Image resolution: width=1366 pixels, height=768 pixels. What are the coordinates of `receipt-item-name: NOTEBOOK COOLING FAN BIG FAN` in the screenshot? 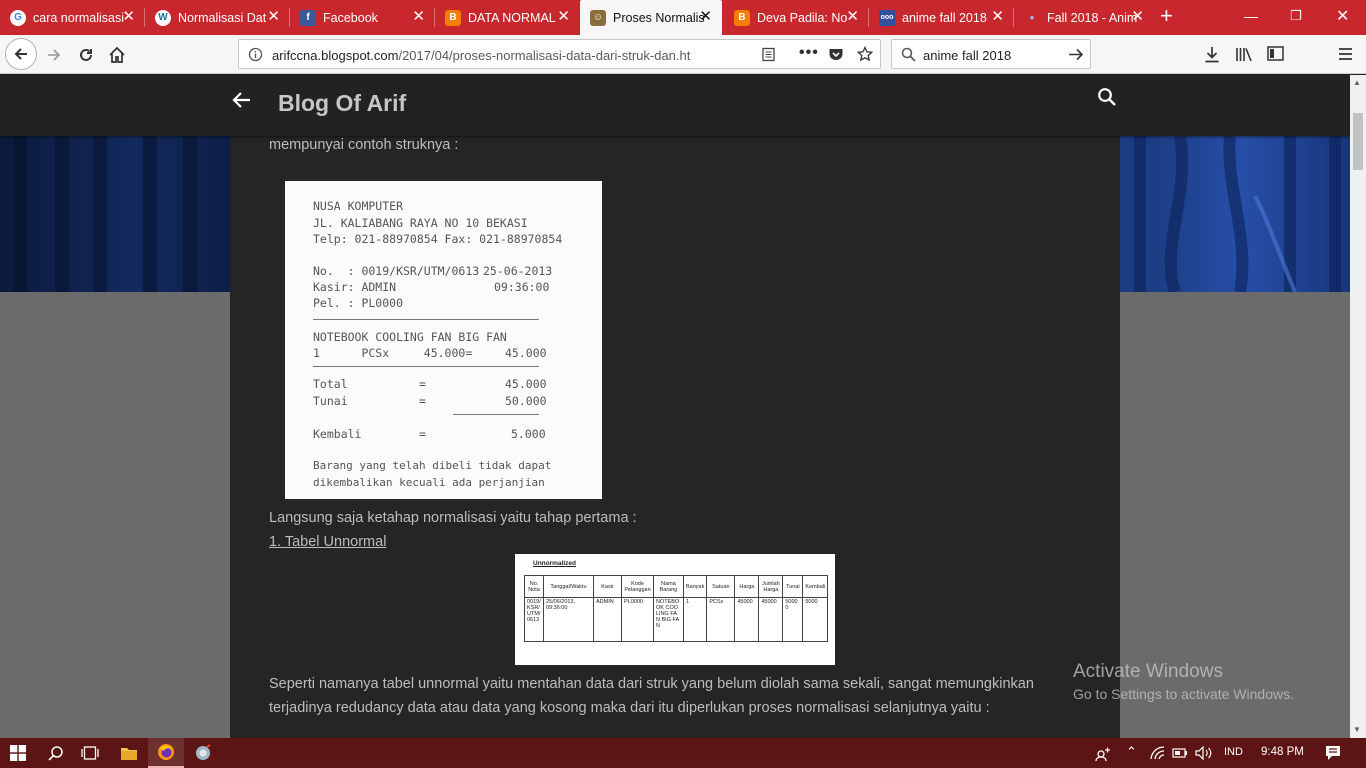 It's located at (410, 337).